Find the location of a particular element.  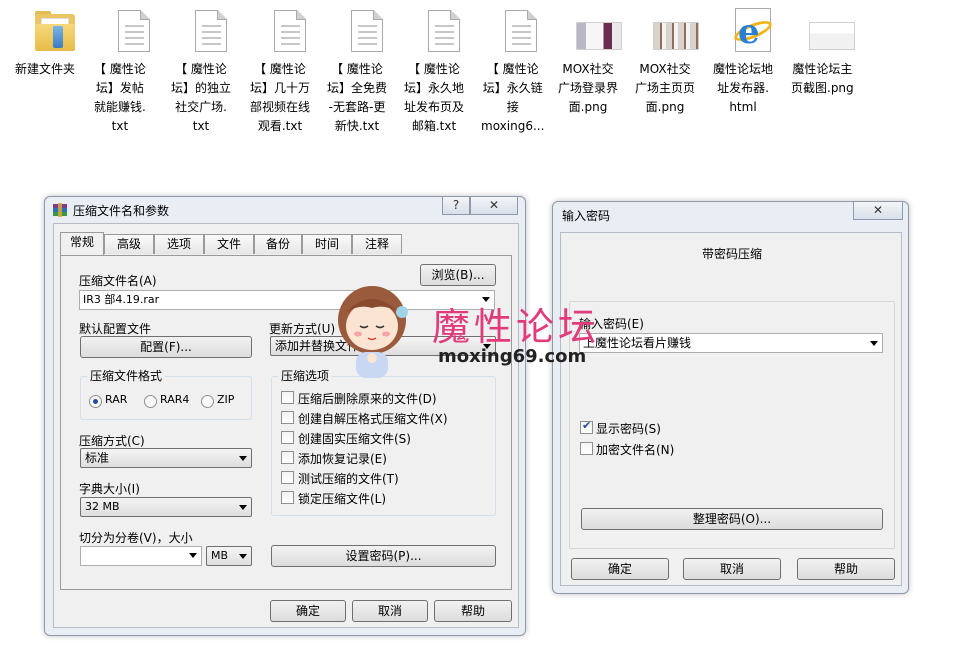

tab-advanced: 高级 is located at coordinates (129, 244).